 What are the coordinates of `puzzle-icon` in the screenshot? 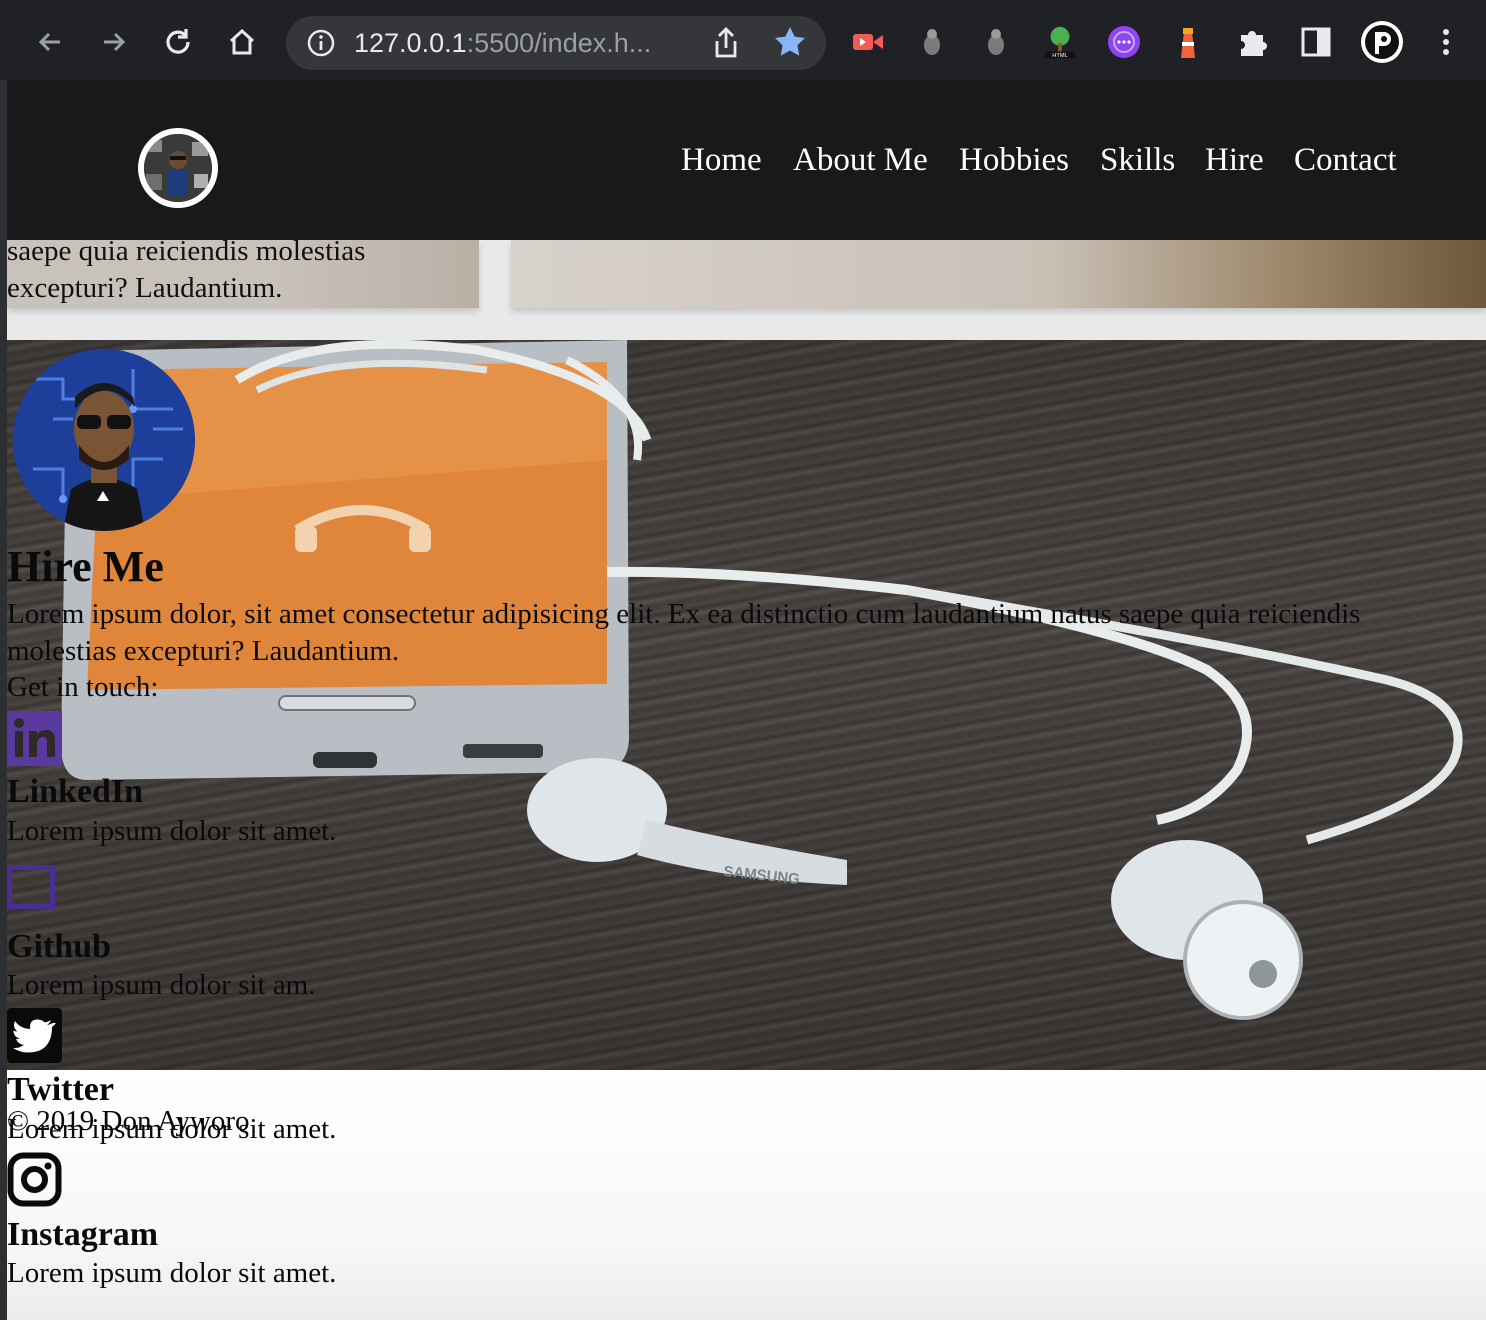 It's located at (1252, 42).